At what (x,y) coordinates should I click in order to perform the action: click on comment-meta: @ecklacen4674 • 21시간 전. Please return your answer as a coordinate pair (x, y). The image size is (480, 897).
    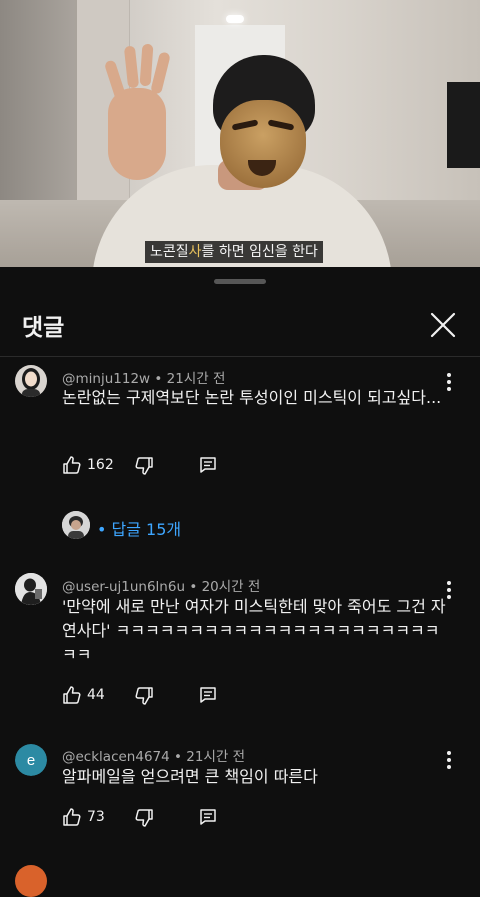
    Looking at the image, I should click on (153, 755).